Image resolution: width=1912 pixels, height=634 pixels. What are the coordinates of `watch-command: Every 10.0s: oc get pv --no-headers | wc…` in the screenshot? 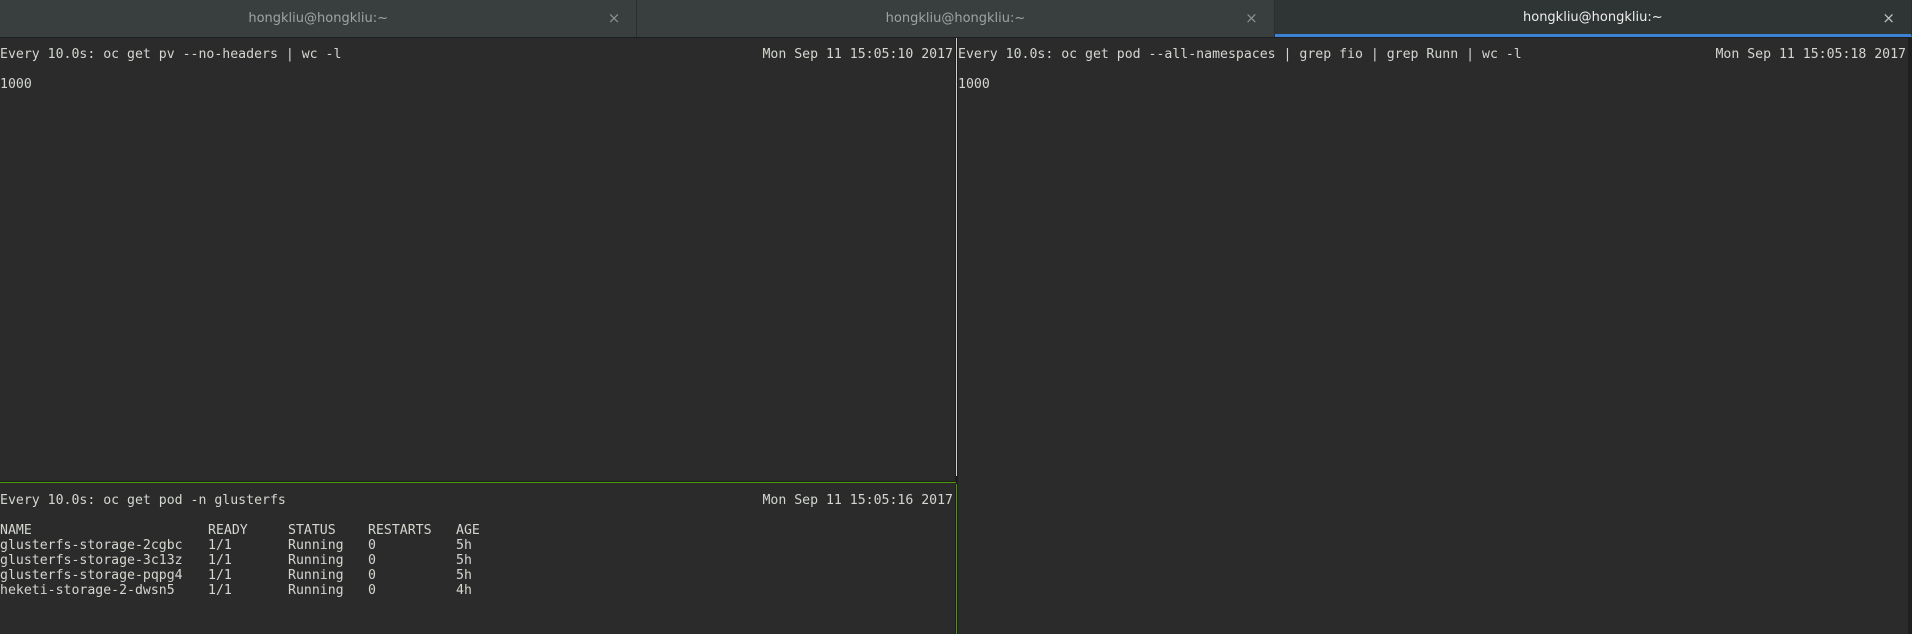 It's located at (171, 54).